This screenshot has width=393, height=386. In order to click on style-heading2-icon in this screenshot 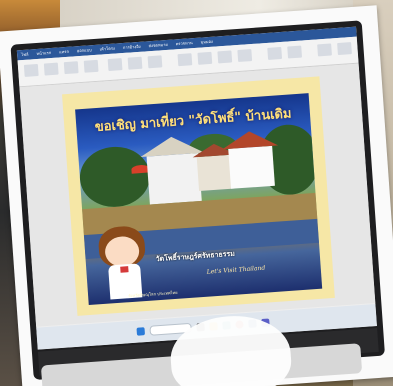, I will do `click(225, 57)`.